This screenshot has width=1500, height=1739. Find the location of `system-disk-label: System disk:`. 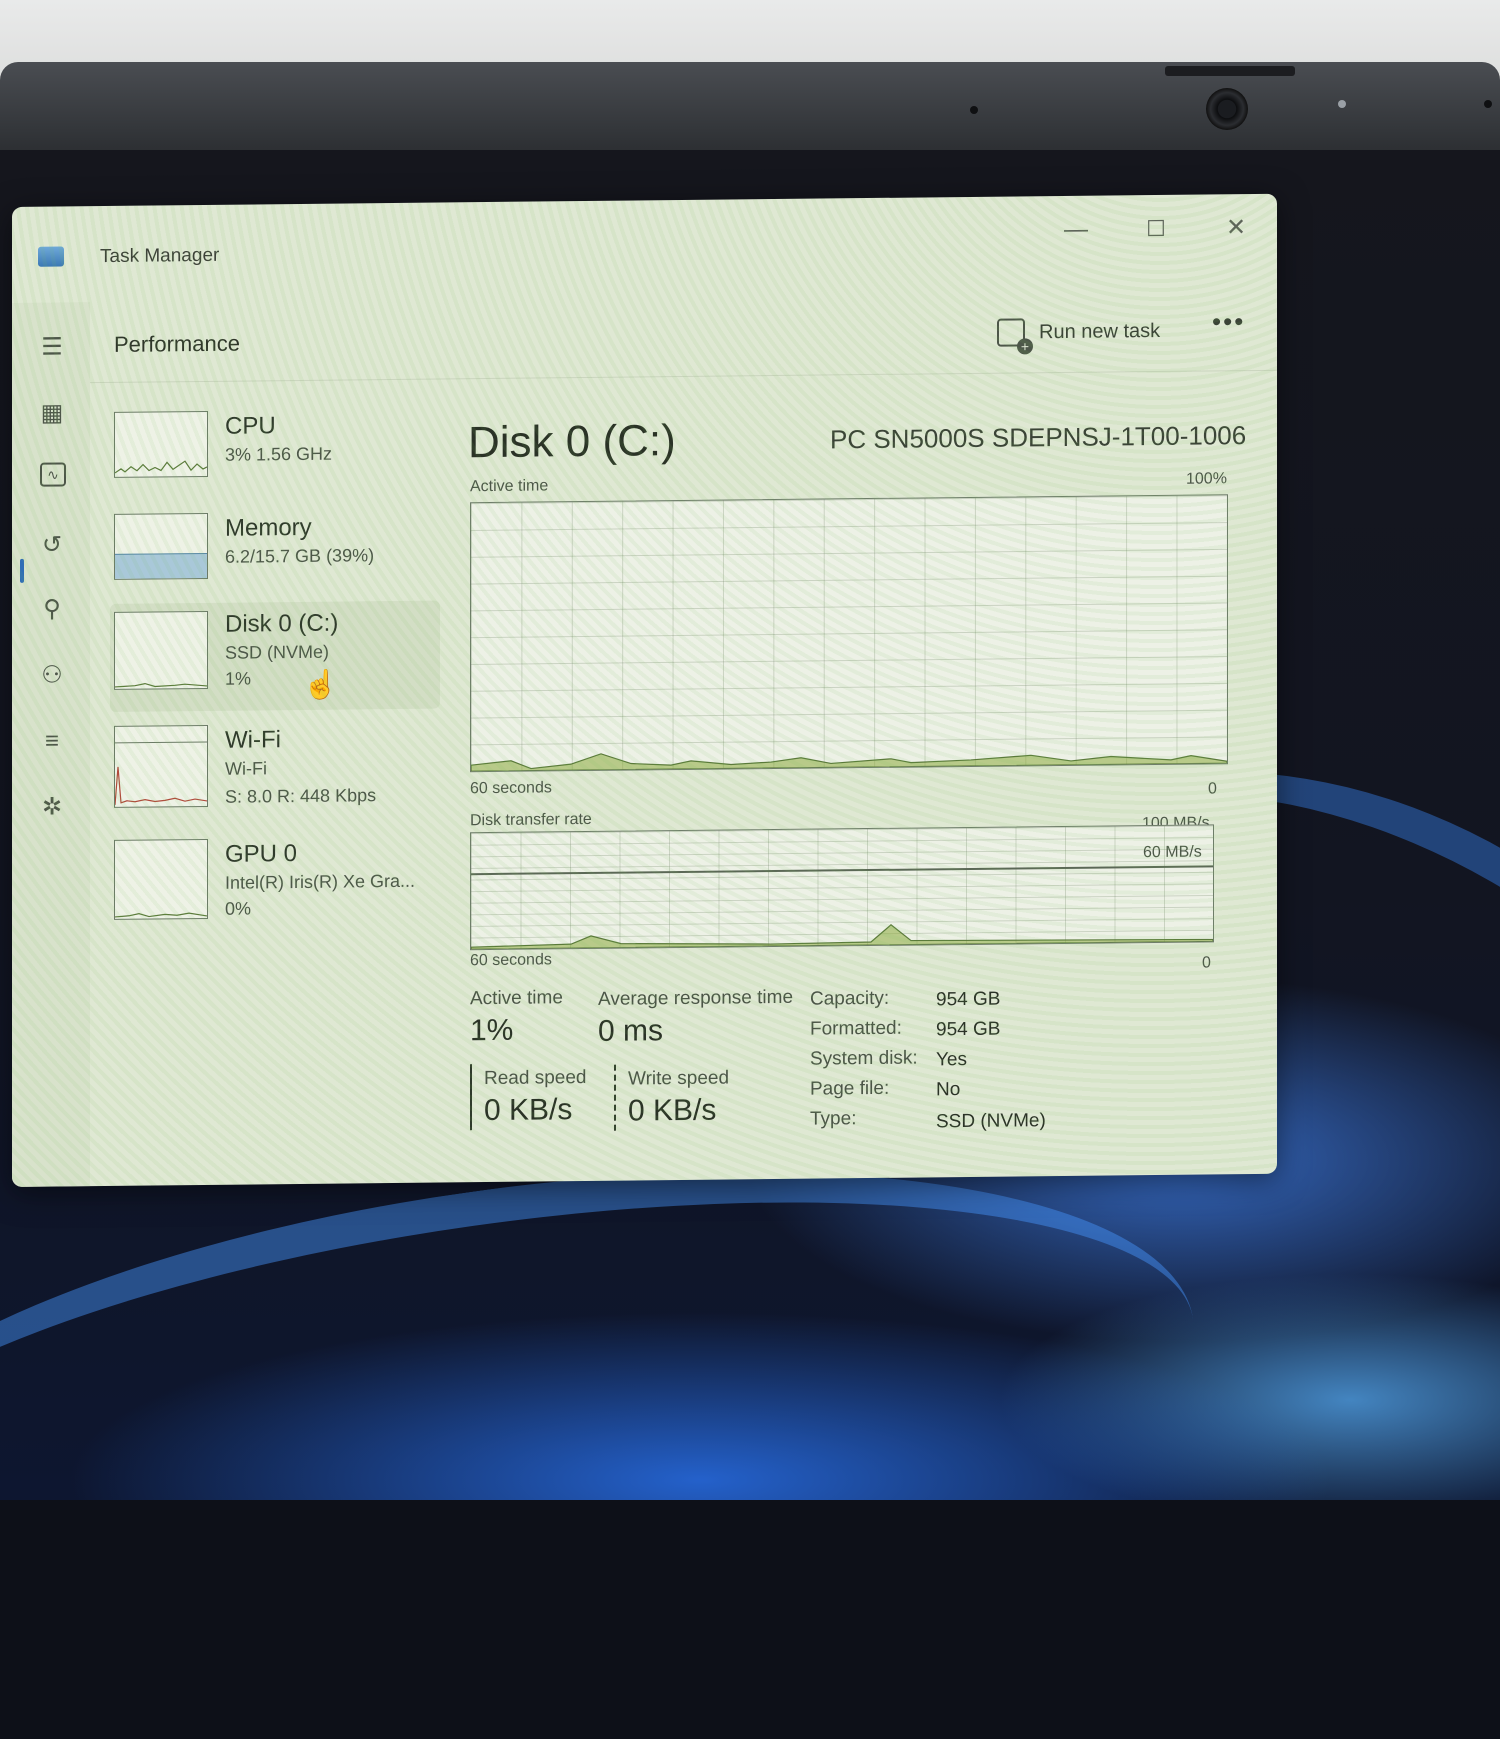

system-disk-label: System disk: is located at coordinates (864, 1058).